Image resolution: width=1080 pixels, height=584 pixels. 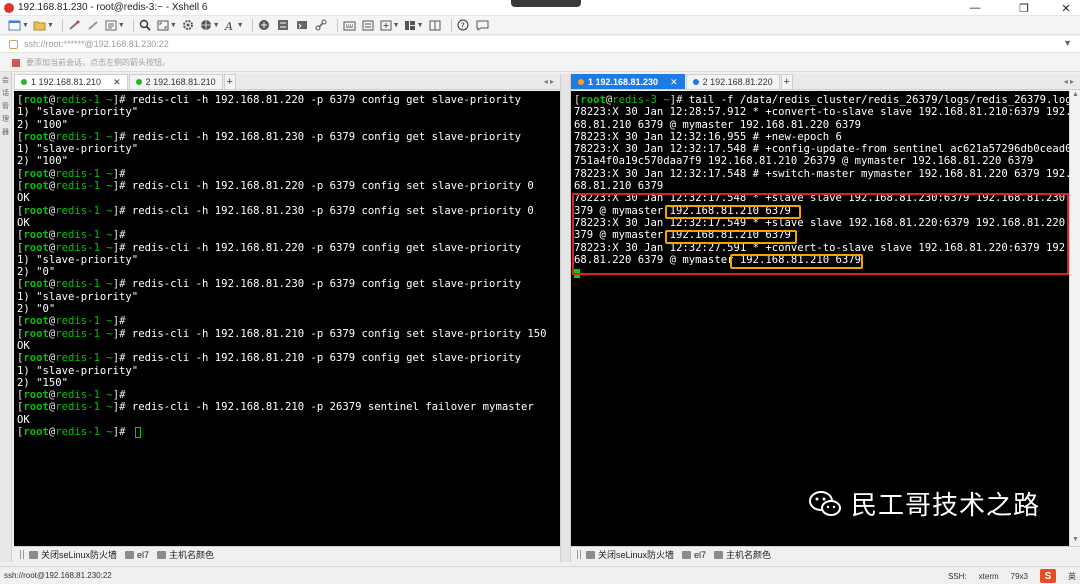 What do you see at coordinates (700, 554) in the screenshot?
I see `quick-command-label: el7` at bounding box center [700, 554].